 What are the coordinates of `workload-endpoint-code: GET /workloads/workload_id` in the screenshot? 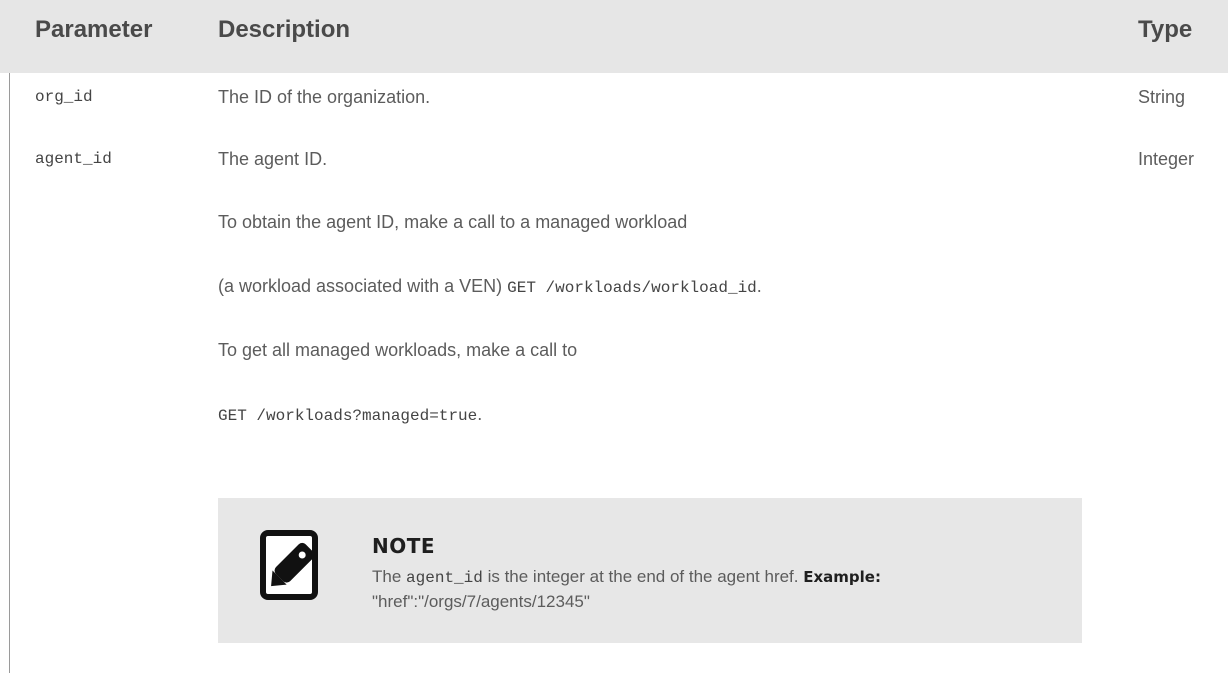 It's located at (632, 288).